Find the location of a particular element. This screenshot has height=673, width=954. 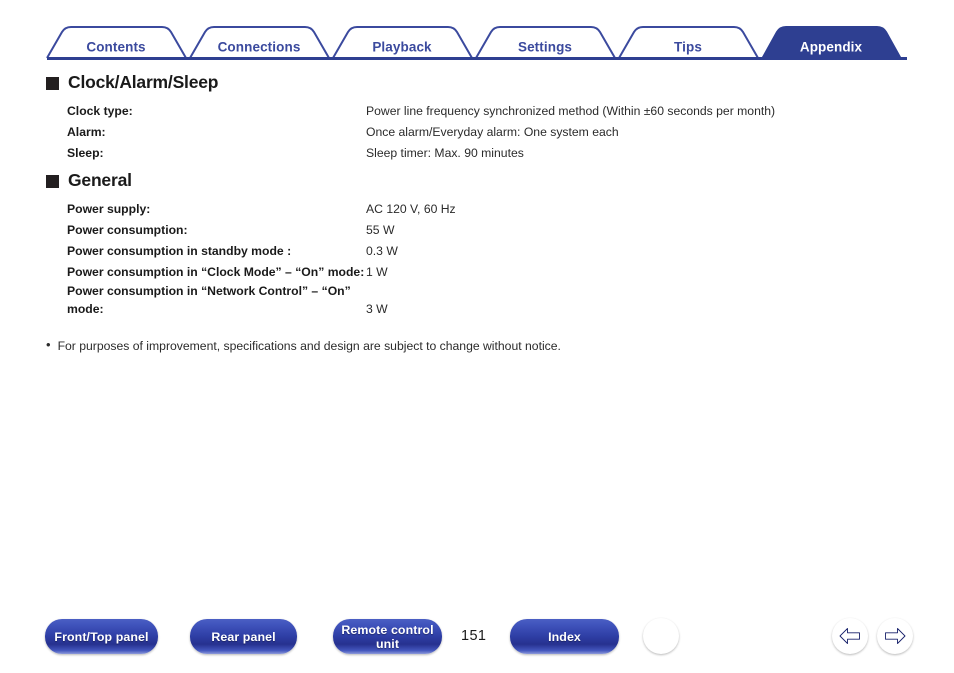

spec-value: Sleep timer: Max. 90 minutes is located at coordinates (445, 152).